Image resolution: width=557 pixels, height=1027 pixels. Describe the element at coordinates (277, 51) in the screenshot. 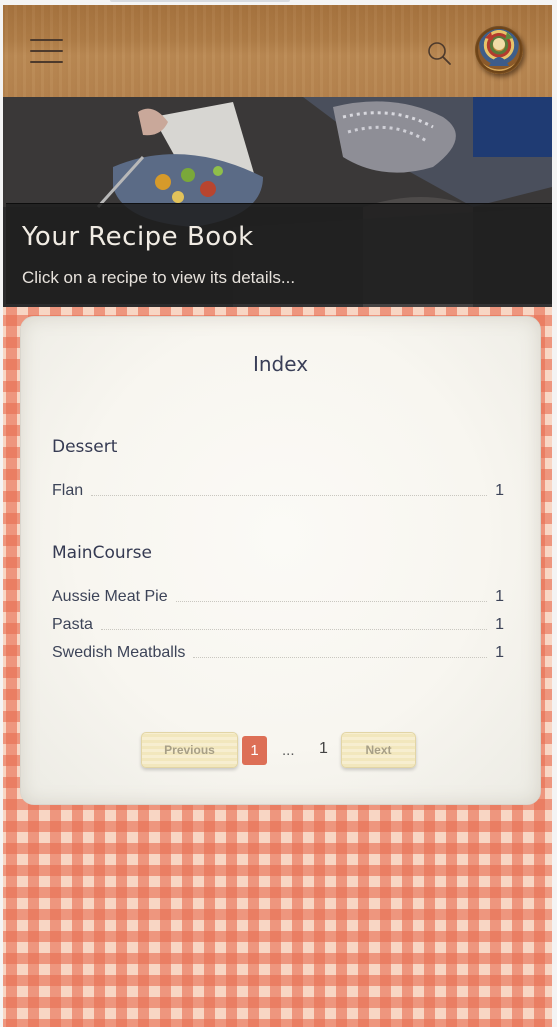

I see `app-header` at that location.